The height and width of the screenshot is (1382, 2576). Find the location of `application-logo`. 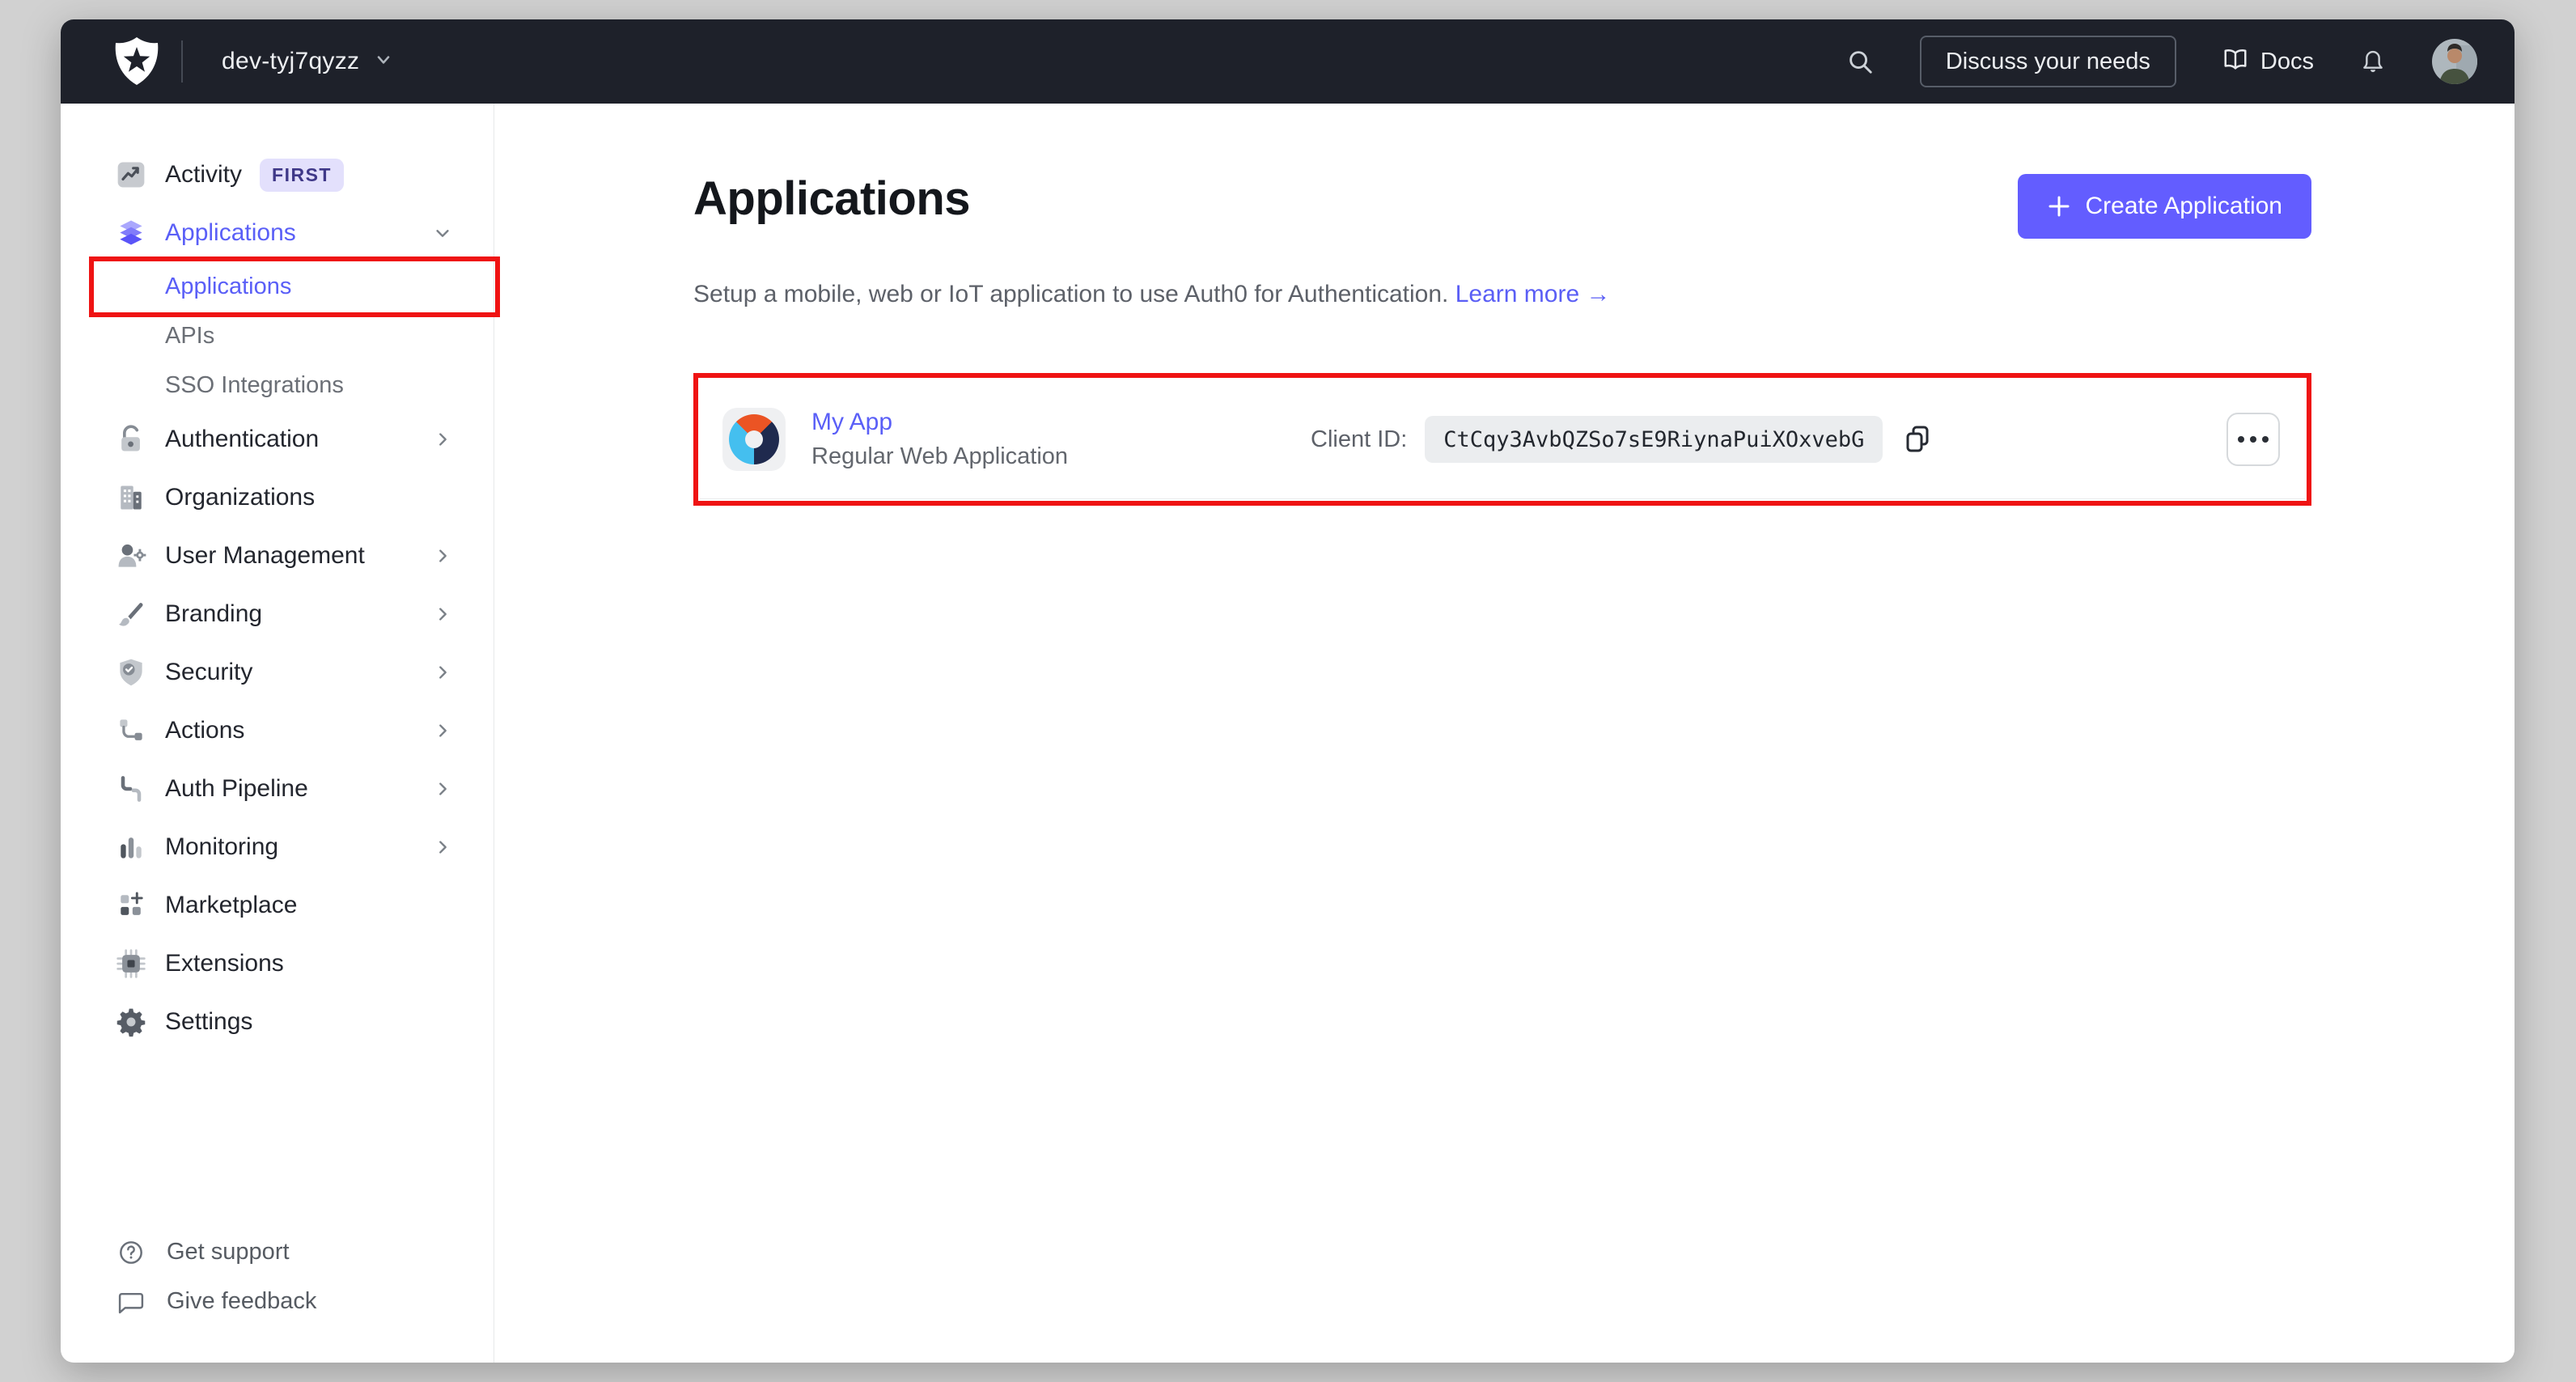

application-logo is located at coordinates (754, 439).